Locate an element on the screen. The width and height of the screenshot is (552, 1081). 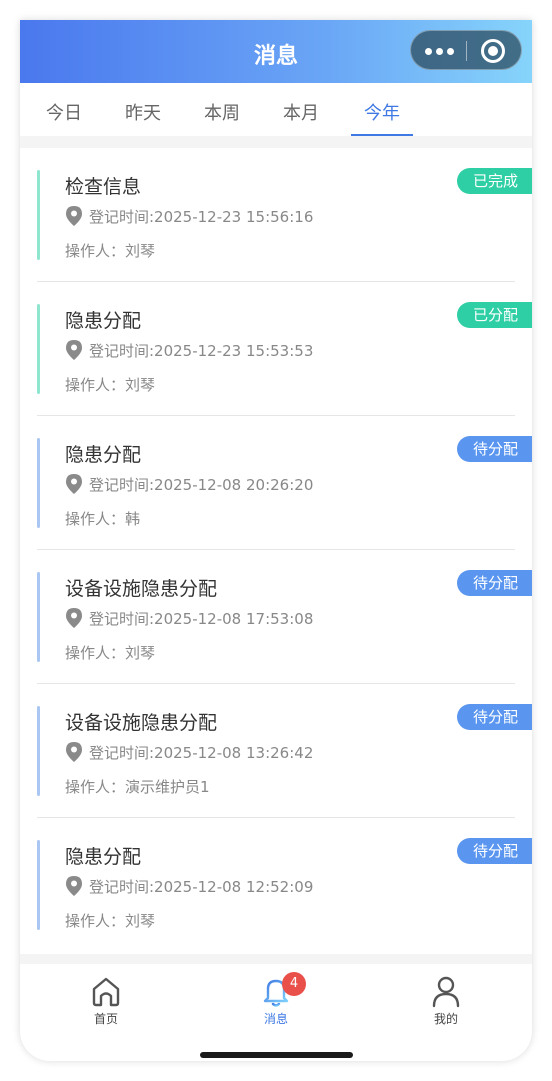
register-time: 登记时间:2025-12-08 17:53:08 is located at coordinates (201, 619).